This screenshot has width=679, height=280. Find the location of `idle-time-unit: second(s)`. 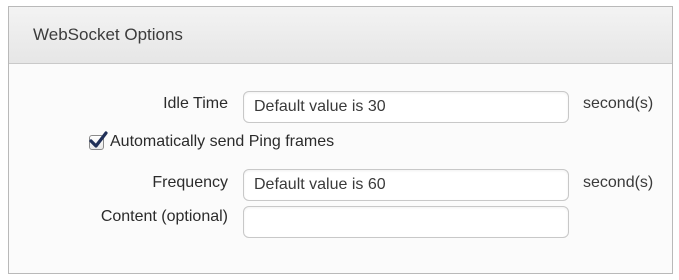

idle-time-unit: second(s) is located at coordinates (618, 103).